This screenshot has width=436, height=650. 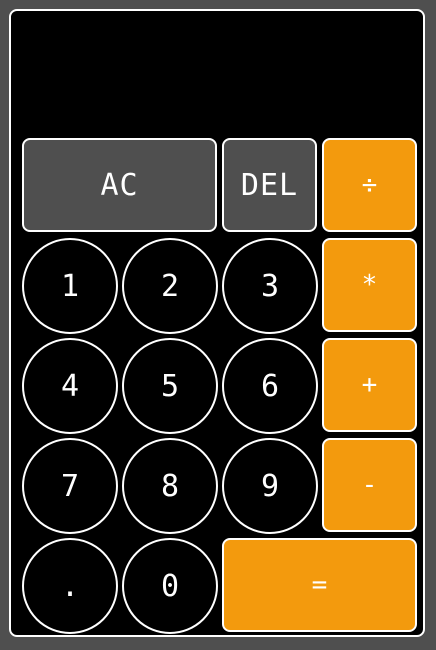 I want to click on digit-3-button: 3, so click(x=270, y=286).